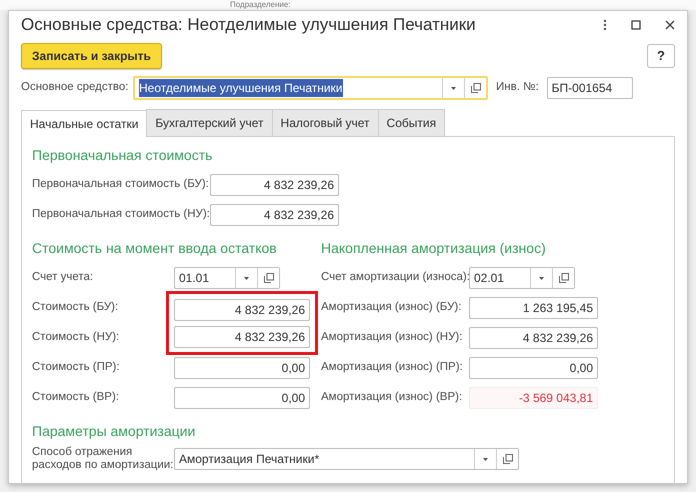 Image resolution: width=696 pixels, height=492 pixels. Describe the element at coordinates (63, 278) in the screenshot. I see `field-label: Счет учета:` at that location.